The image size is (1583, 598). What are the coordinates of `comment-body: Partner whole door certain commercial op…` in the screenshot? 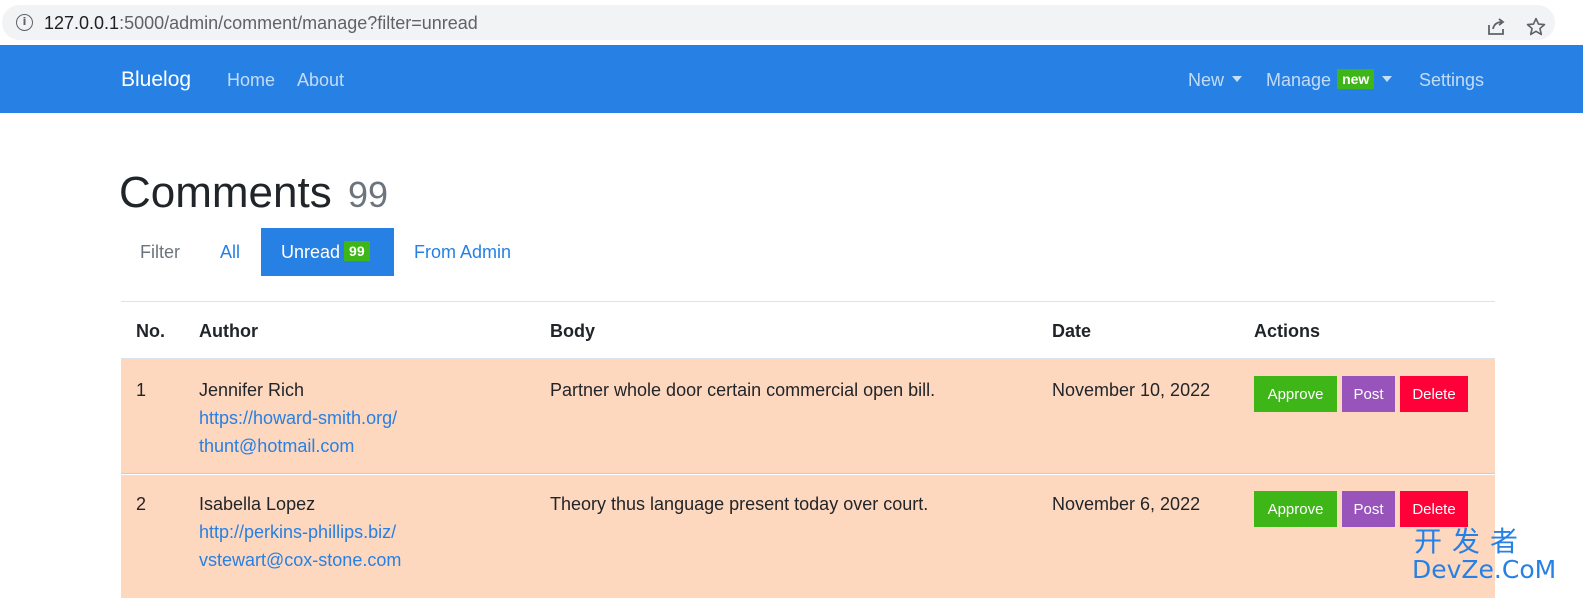 It's located at (743, 390).